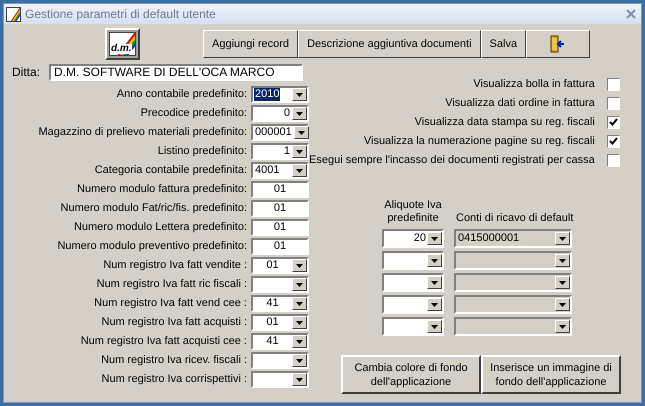  I want to click on toolbar-button: Aggiungi record, so click(250, 44).